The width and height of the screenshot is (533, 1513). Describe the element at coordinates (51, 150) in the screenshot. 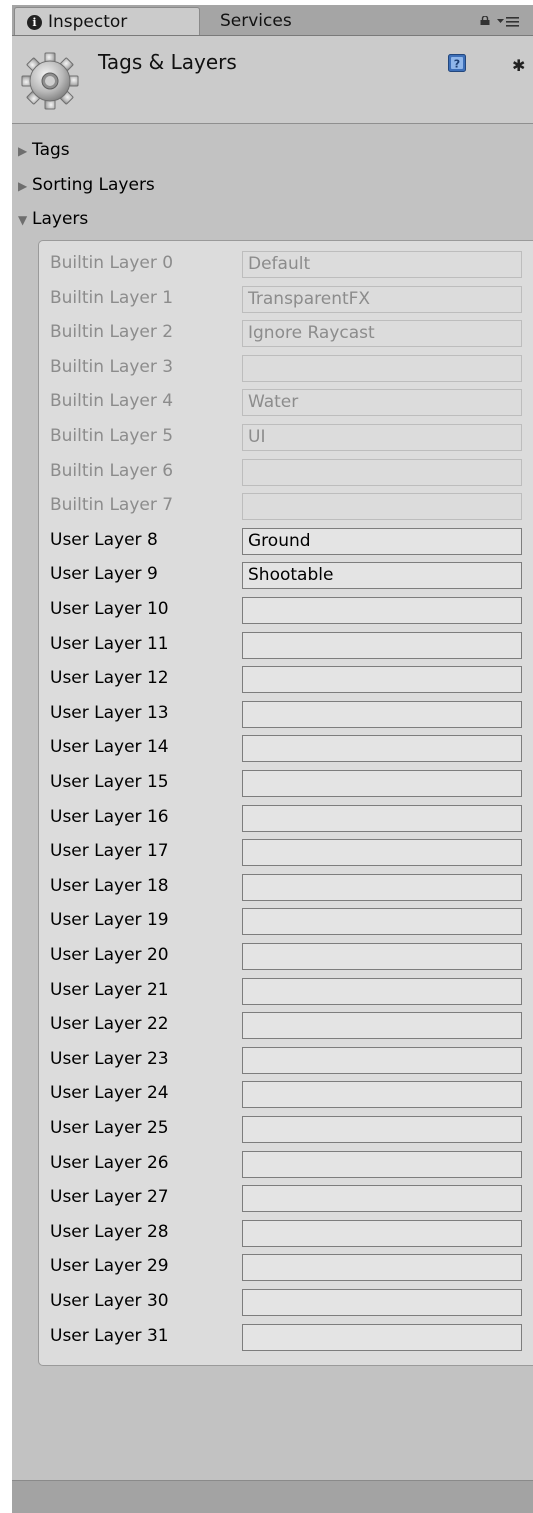

I see `foldout-tags-label: Tags` at that location.